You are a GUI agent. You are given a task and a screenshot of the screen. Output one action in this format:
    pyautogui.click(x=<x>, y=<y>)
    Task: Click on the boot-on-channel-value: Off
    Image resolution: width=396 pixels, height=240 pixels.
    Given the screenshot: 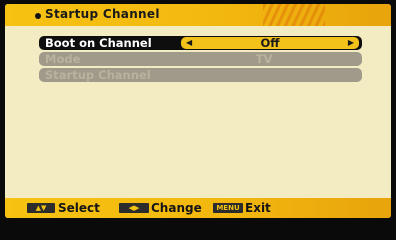 What is the action you would take?
    pyautogui.click(x=270, y=43)
    